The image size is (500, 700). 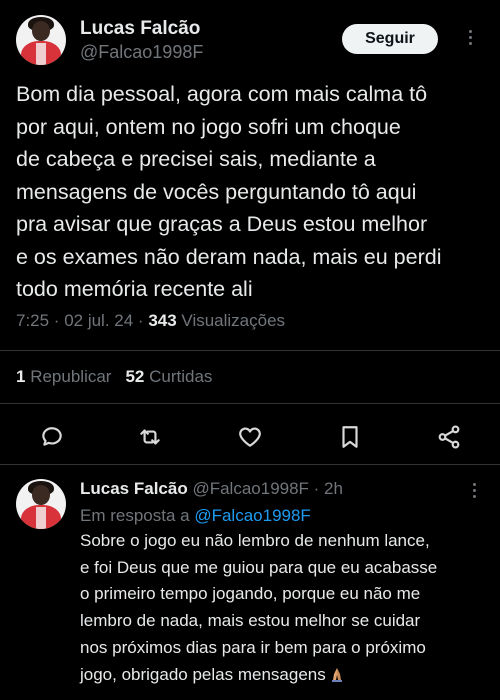 I want to click on reposts-stat: 1 Republicar, so click(x=63, y=376).